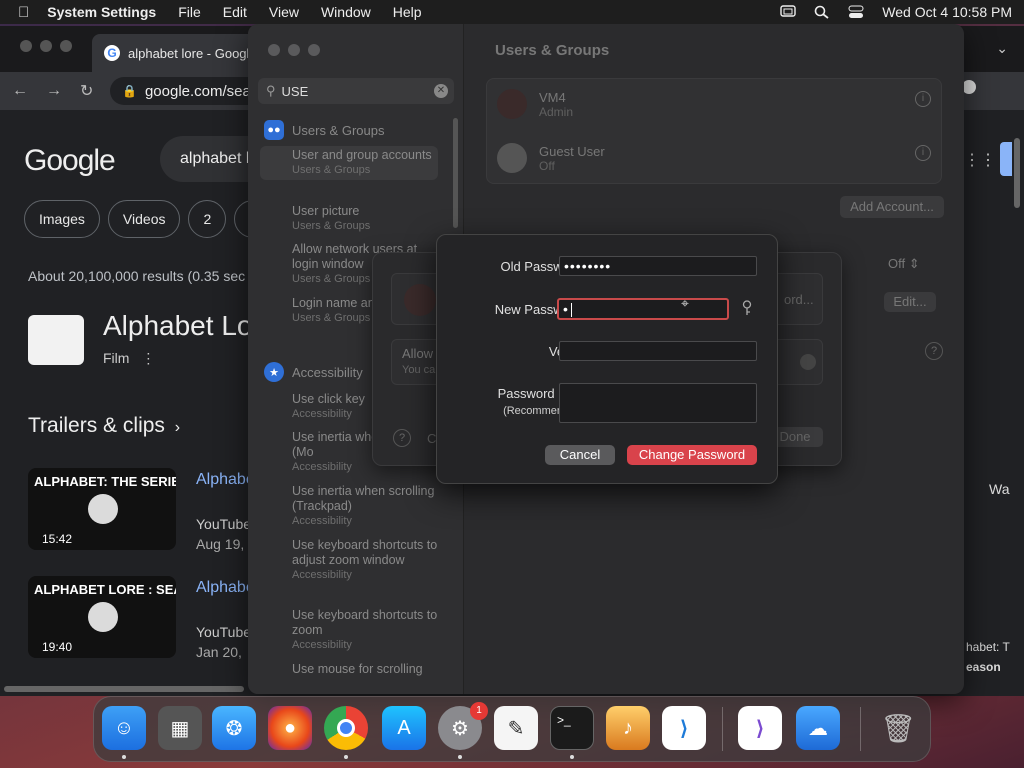 The height and width of the screenshot is (768, 1024). What do you see at coordinates (898, 728) in the screenshot?
I see `trash-icon: 🗑` at bounding box center [898, 728].